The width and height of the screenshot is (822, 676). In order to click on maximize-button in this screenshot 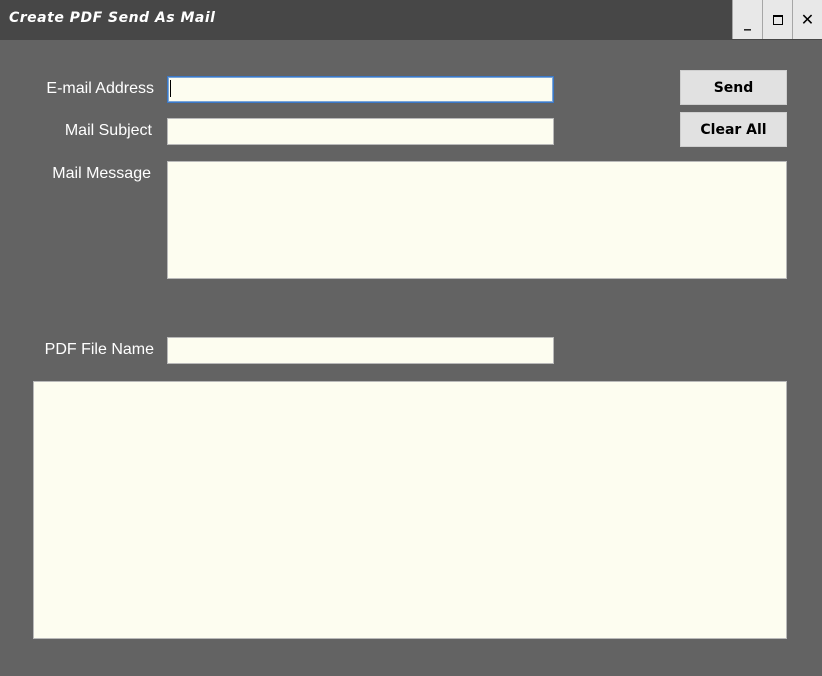, I will do `click(777, 19)`.